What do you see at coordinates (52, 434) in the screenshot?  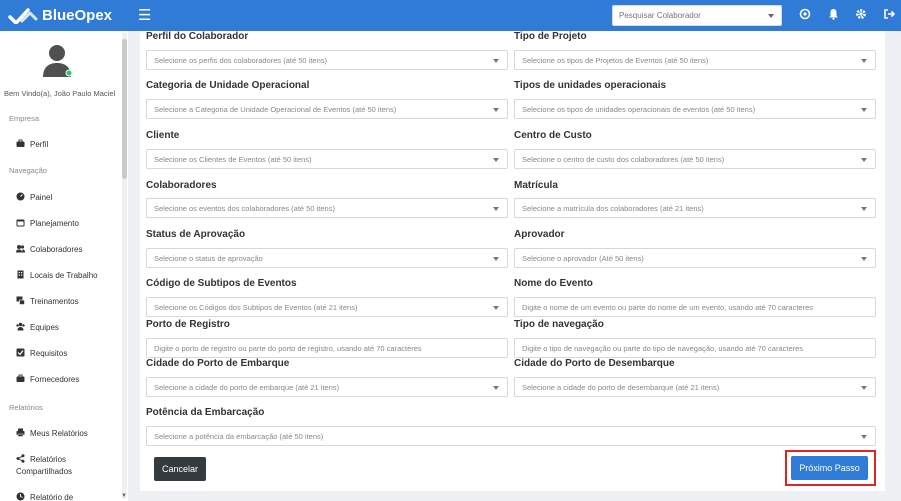 I see `sidebar-item-meus-relatorios: Meus Relatórios` at bounding box center [52, 434].